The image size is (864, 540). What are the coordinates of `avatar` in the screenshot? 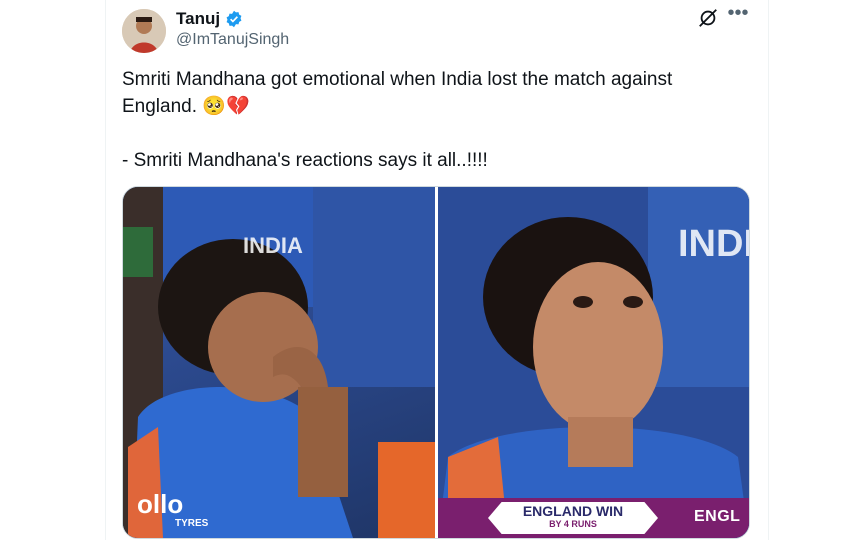 It's located at (144, 31).